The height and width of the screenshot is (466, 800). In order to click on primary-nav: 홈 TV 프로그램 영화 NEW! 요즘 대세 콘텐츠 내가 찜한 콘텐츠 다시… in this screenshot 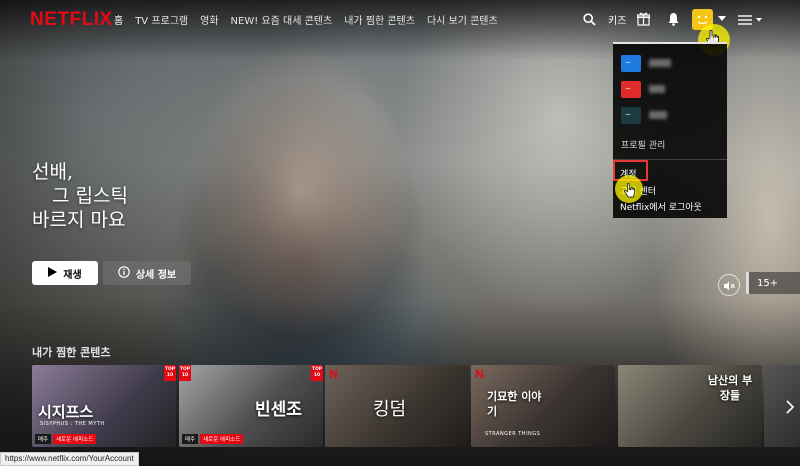, I will do `click(312, 19)`.